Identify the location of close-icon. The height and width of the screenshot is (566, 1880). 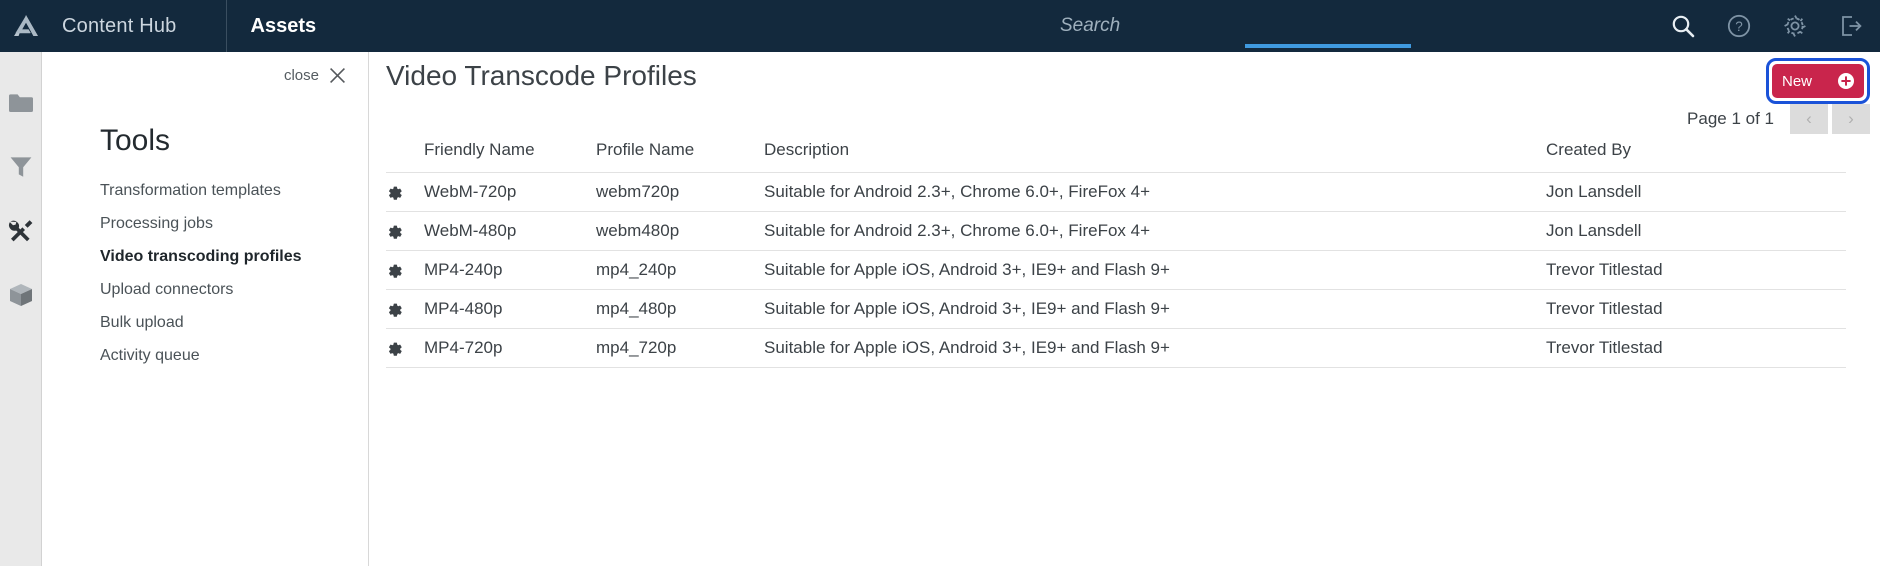
(337, 75).